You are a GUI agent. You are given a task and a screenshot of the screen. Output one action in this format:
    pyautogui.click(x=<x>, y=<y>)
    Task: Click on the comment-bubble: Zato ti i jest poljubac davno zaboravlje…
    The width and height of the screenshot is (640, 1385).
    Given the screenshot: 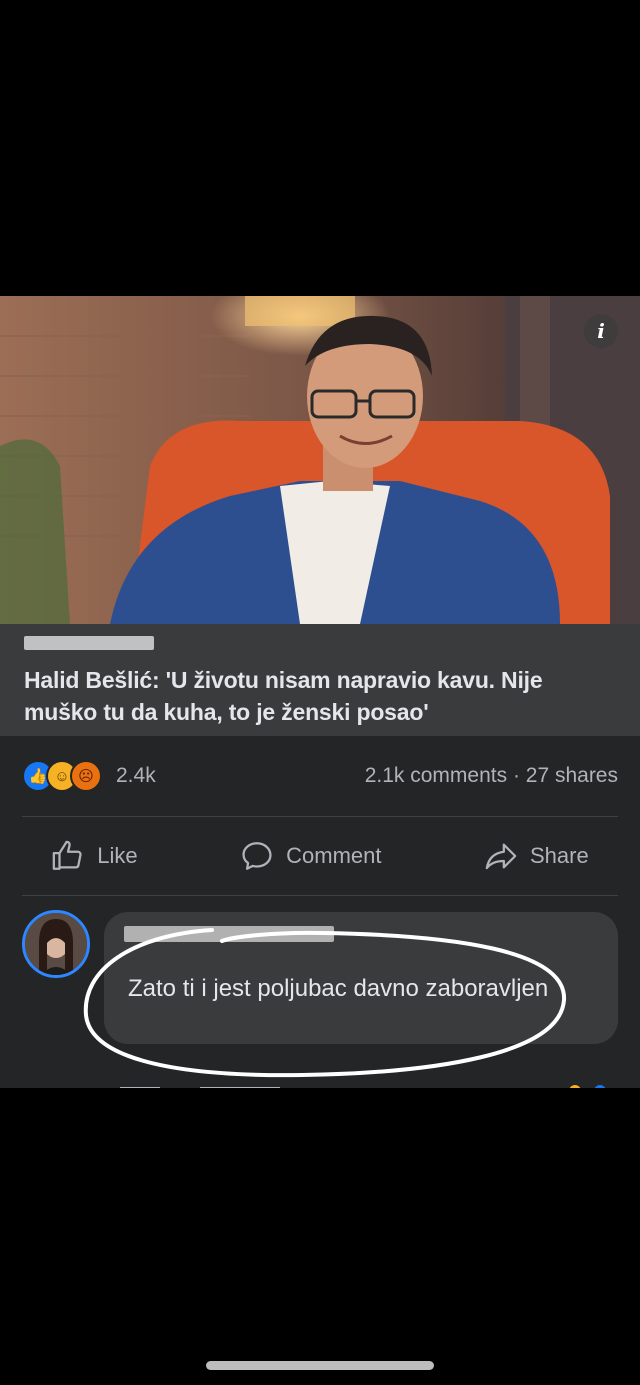 What is the action you would take?
    pyautogui.click(x=361, y=978)
    